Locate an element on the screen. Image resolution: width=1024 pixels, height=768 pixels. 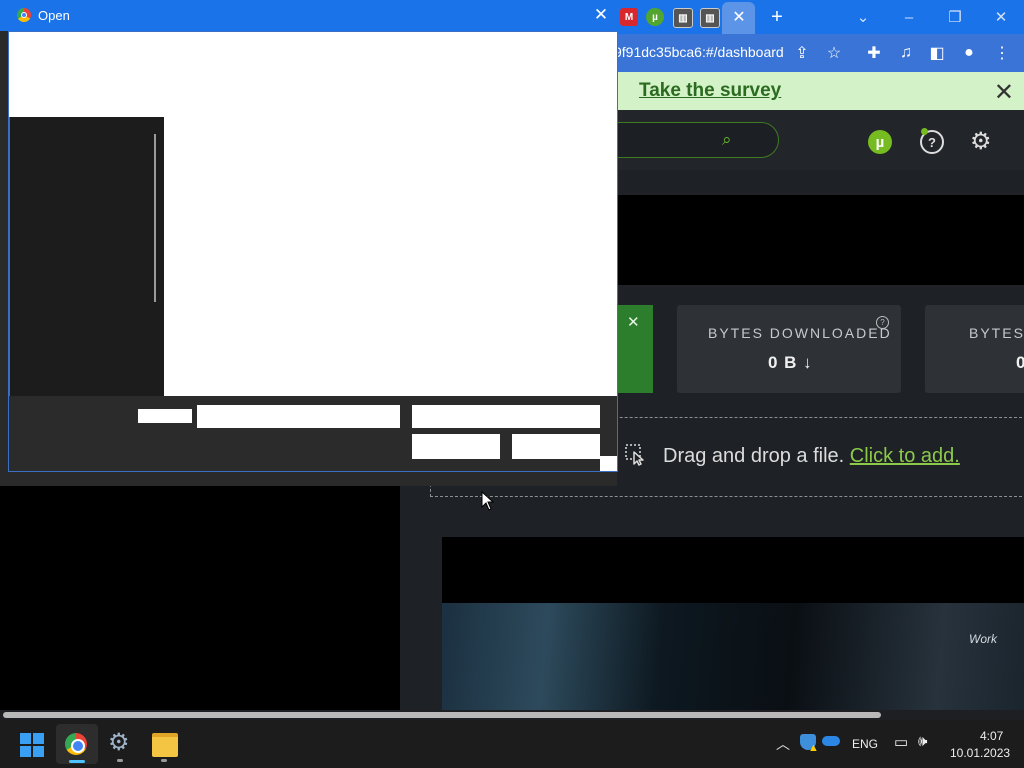
media-control-icon: ♫ is located at coordinates (906, 53).